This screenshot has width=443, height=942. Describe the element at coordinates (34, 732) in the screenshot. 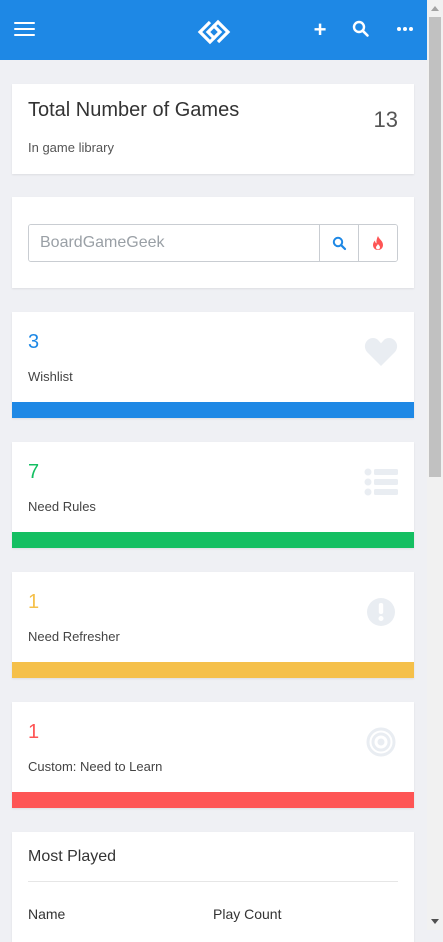

I see `custom-count: 1` at that location.